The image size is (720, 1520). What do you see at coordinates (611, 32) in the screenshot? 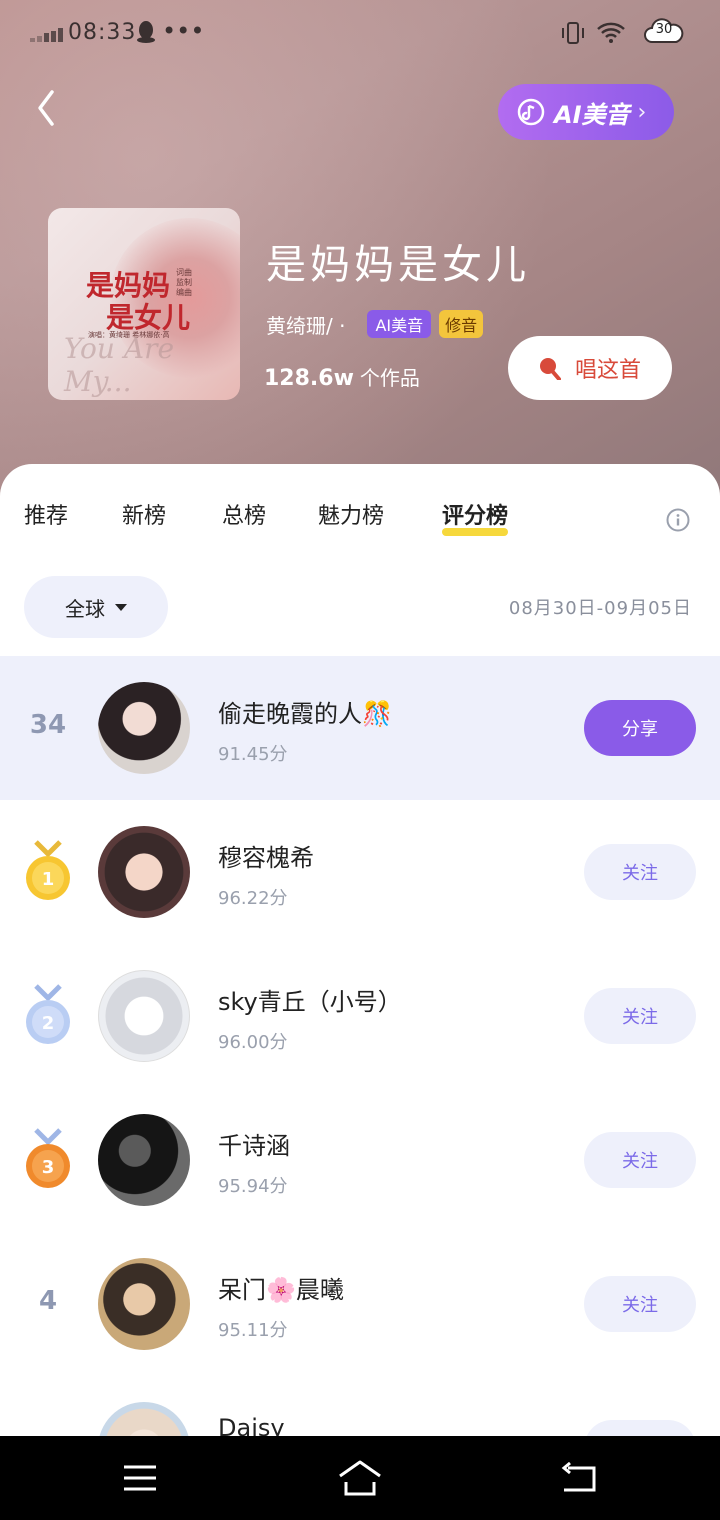
I see `wifi-icon` at bounding box center [611, 32].